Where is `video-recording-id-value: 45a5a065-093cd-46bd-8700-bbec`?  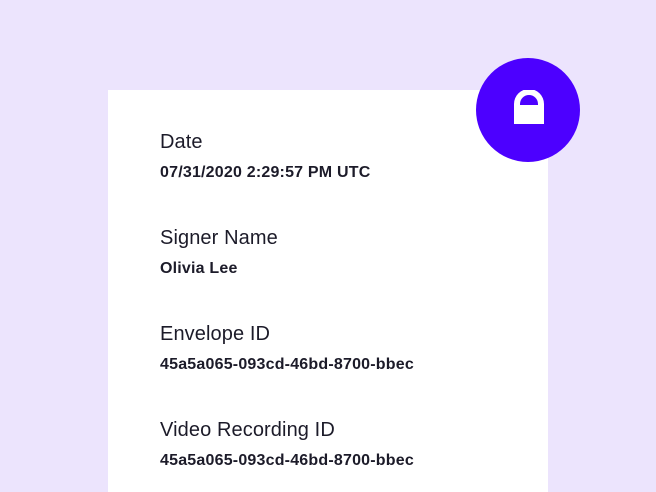
video-recording-id-value: 45a5a065-093cd-46bd-8700-bbec is located at coordinates (287, 460).